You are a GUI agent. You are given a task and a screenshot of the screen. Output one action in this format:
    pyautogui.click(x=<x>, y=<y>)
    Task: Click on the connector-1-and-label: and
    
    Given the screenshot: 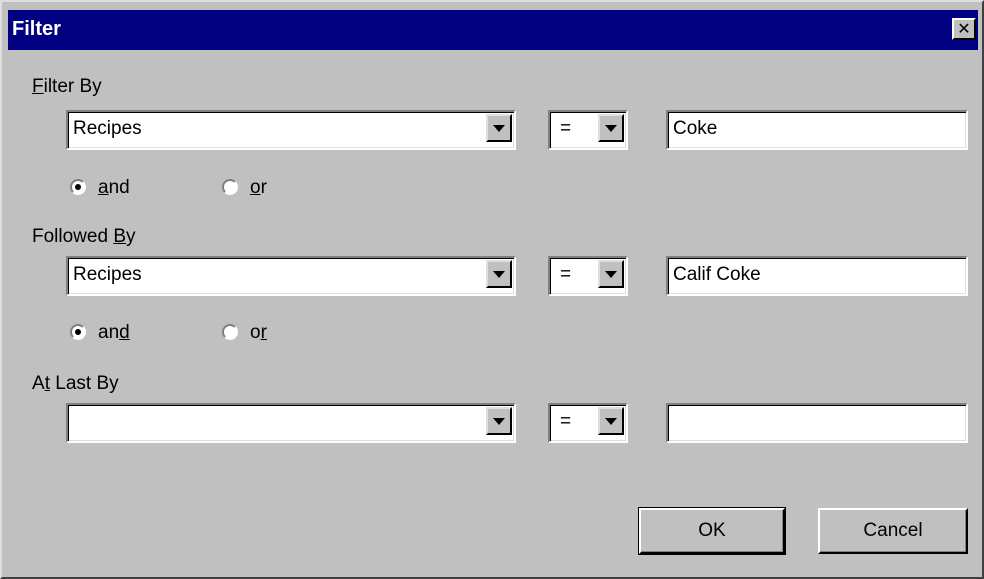 What is the action you would take?
    pyautogui.click(x=114, y=188)
    